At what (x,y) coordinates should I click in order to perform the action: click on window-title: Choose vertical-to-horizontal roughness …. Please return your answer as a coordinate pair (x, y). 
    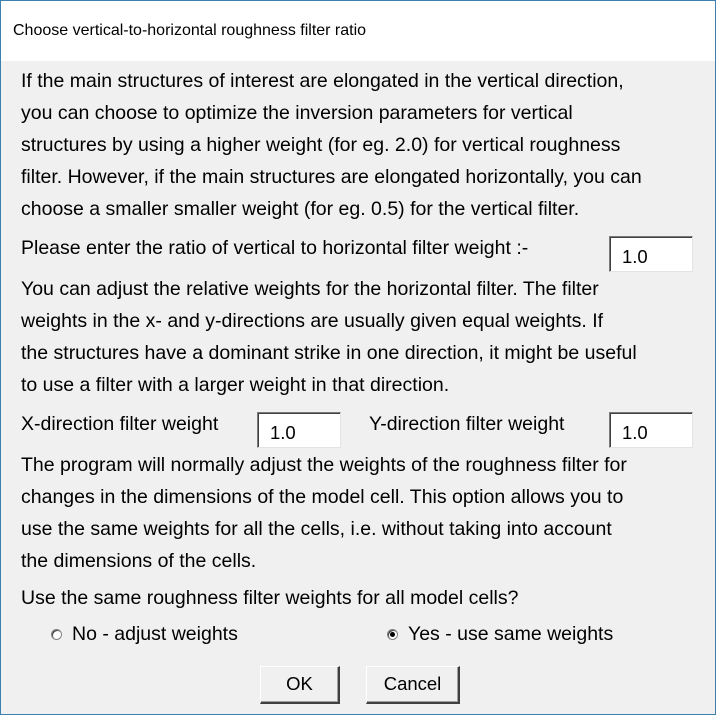
    Looking at the image, I should click on (190, 30).